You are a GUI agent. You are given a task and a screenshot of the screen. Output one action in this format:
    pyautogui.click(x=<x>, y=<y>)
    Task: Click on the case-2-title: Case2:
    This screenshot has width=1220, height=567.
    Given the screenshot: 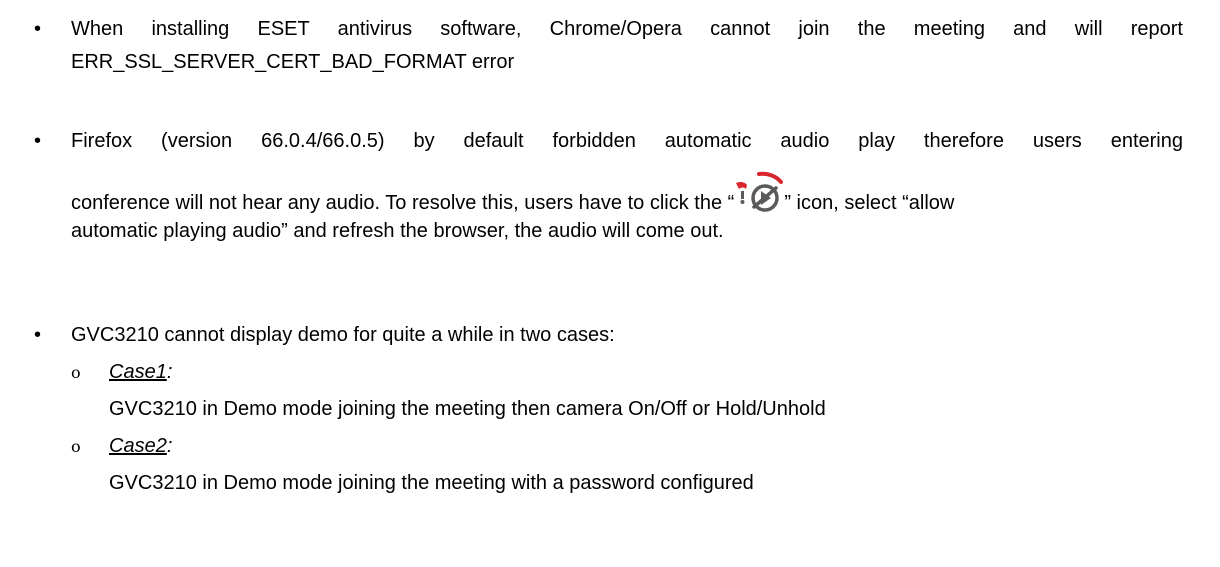 What is the action you would take?
    pyautogui.click(x=140, y=446)
    